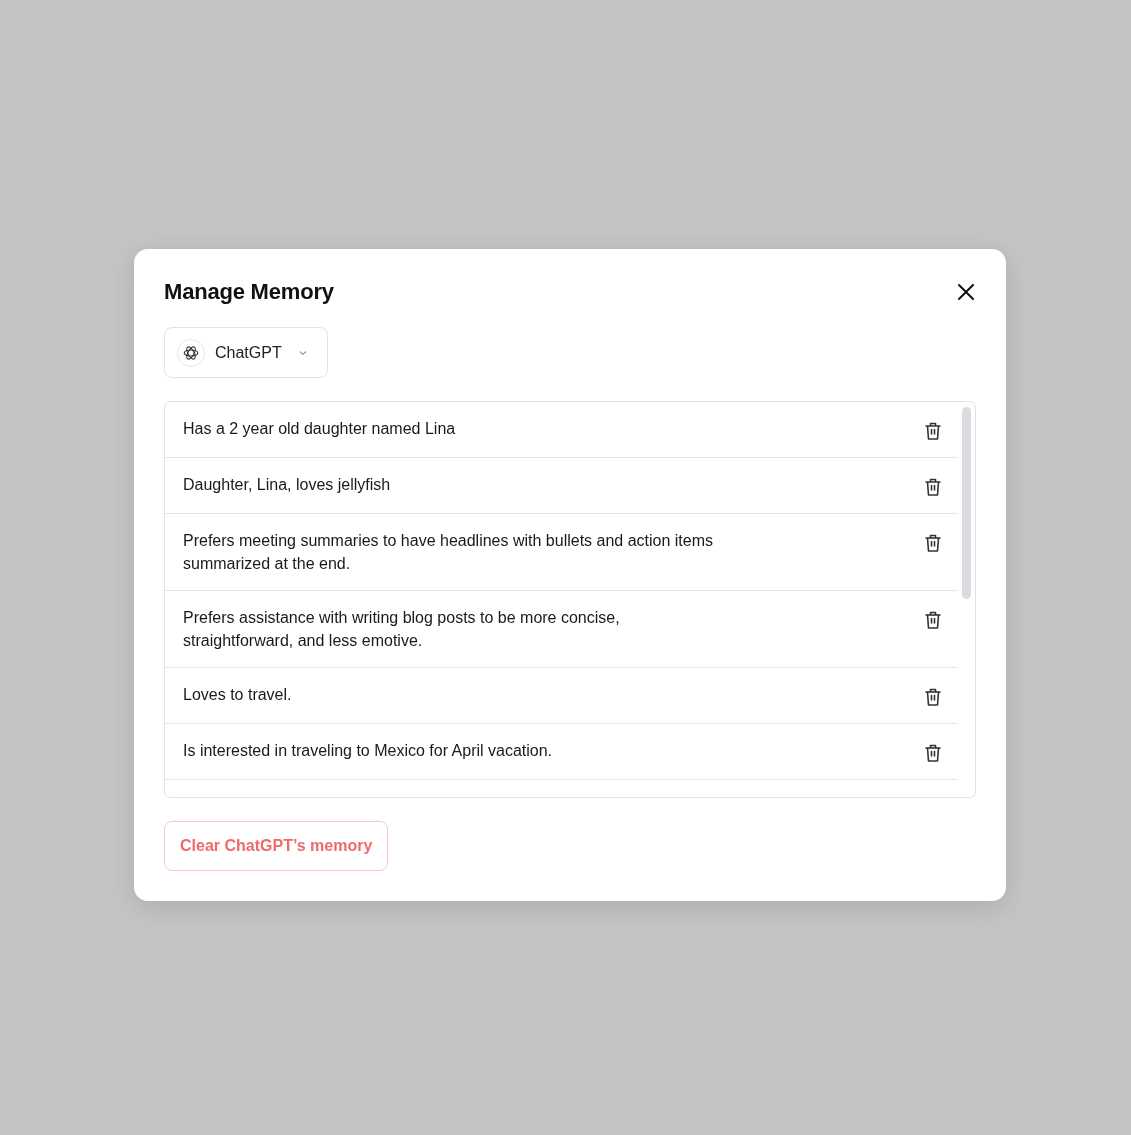 The width and height of the screenshot is (1131, 1135). Describe the element at coordinates (449, 553) in the screenshot. I see `memory-text: Prefers meeting summaries to have headlines with bullets and action items summarized at the end.` at that location.